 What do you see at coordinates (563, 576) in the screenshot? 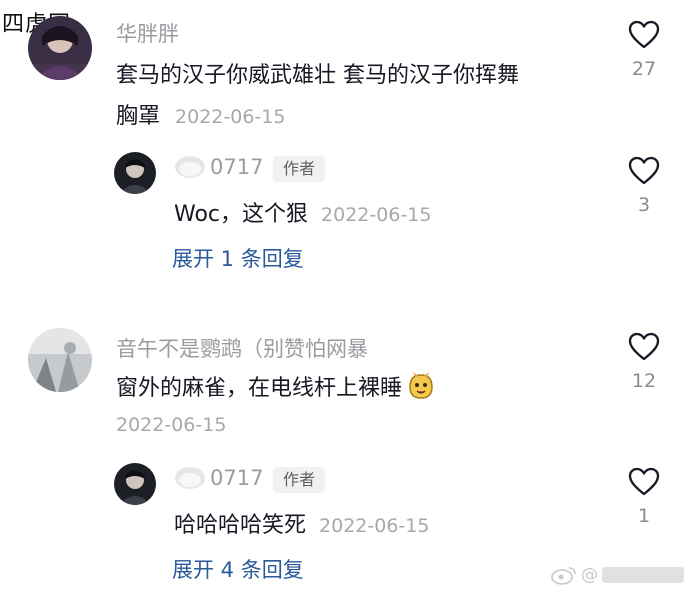
I see `weibo-logo-icon` at bounding box center [563, 576].